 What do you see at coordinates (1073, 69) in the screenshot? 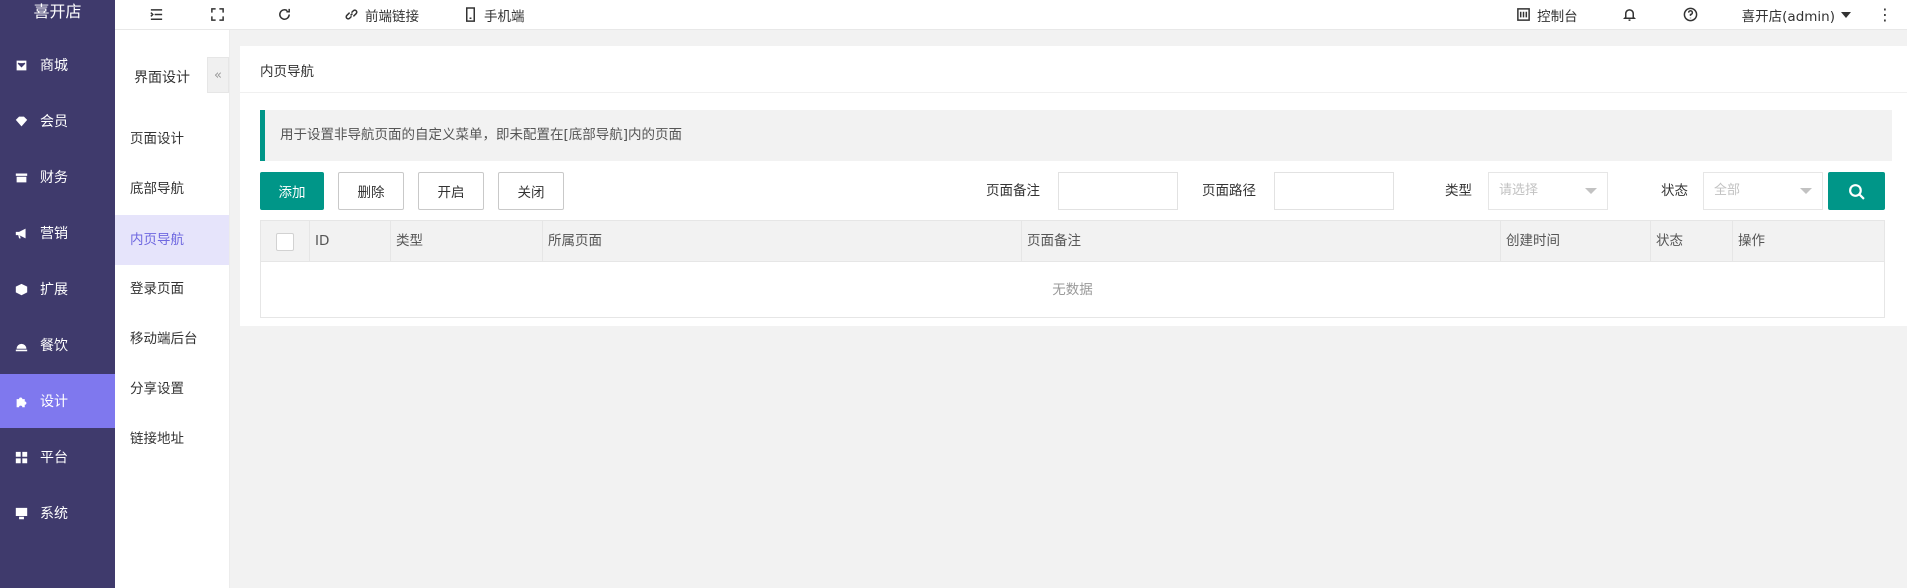
I see `page-title: 内页导航` at bounding box center [1073, 69].